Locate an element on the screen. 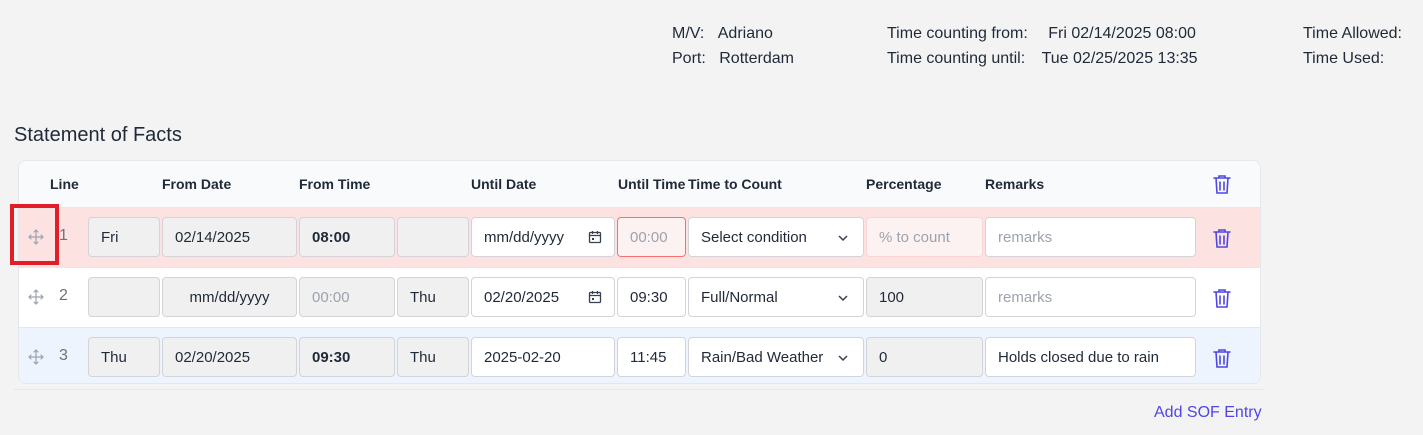 The height and width of the screenshot is (435, 1423). until-time-input: 11:45 is located at coordinates (651, 357).